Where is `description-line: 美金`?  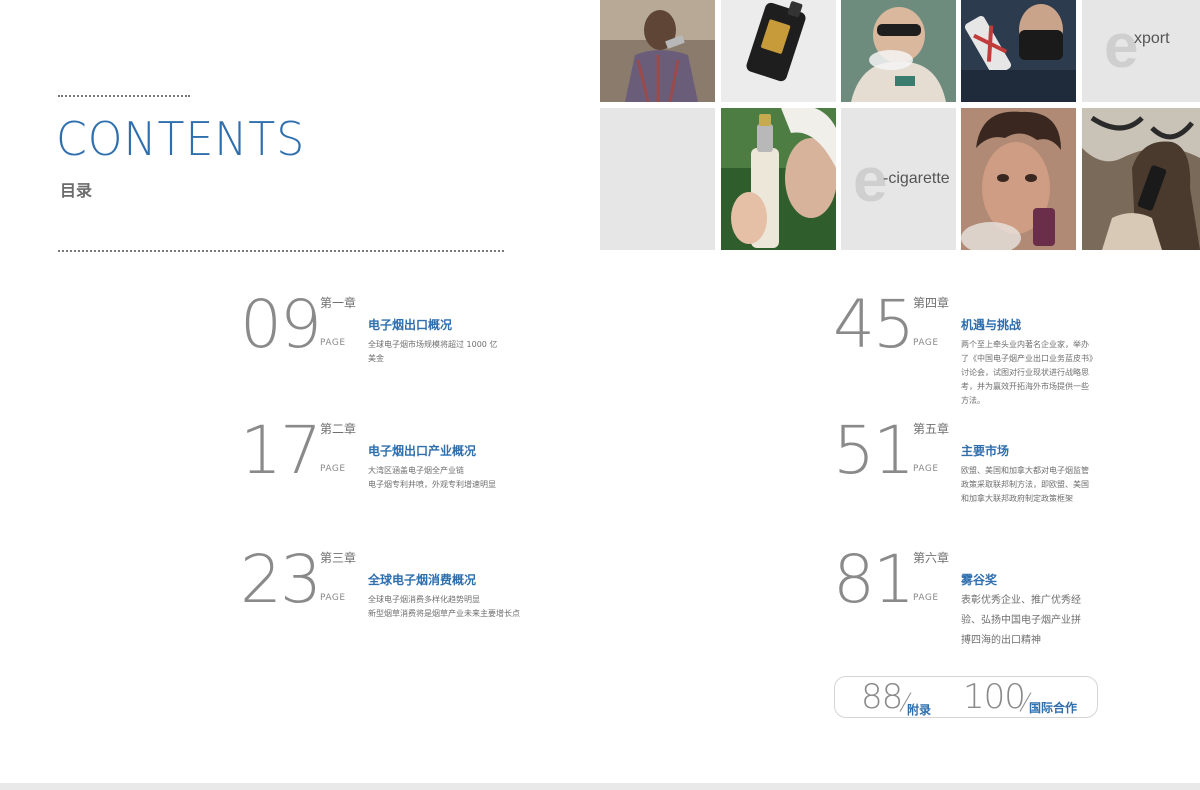
description-line: 美金 is located at coordinates (376, 358).